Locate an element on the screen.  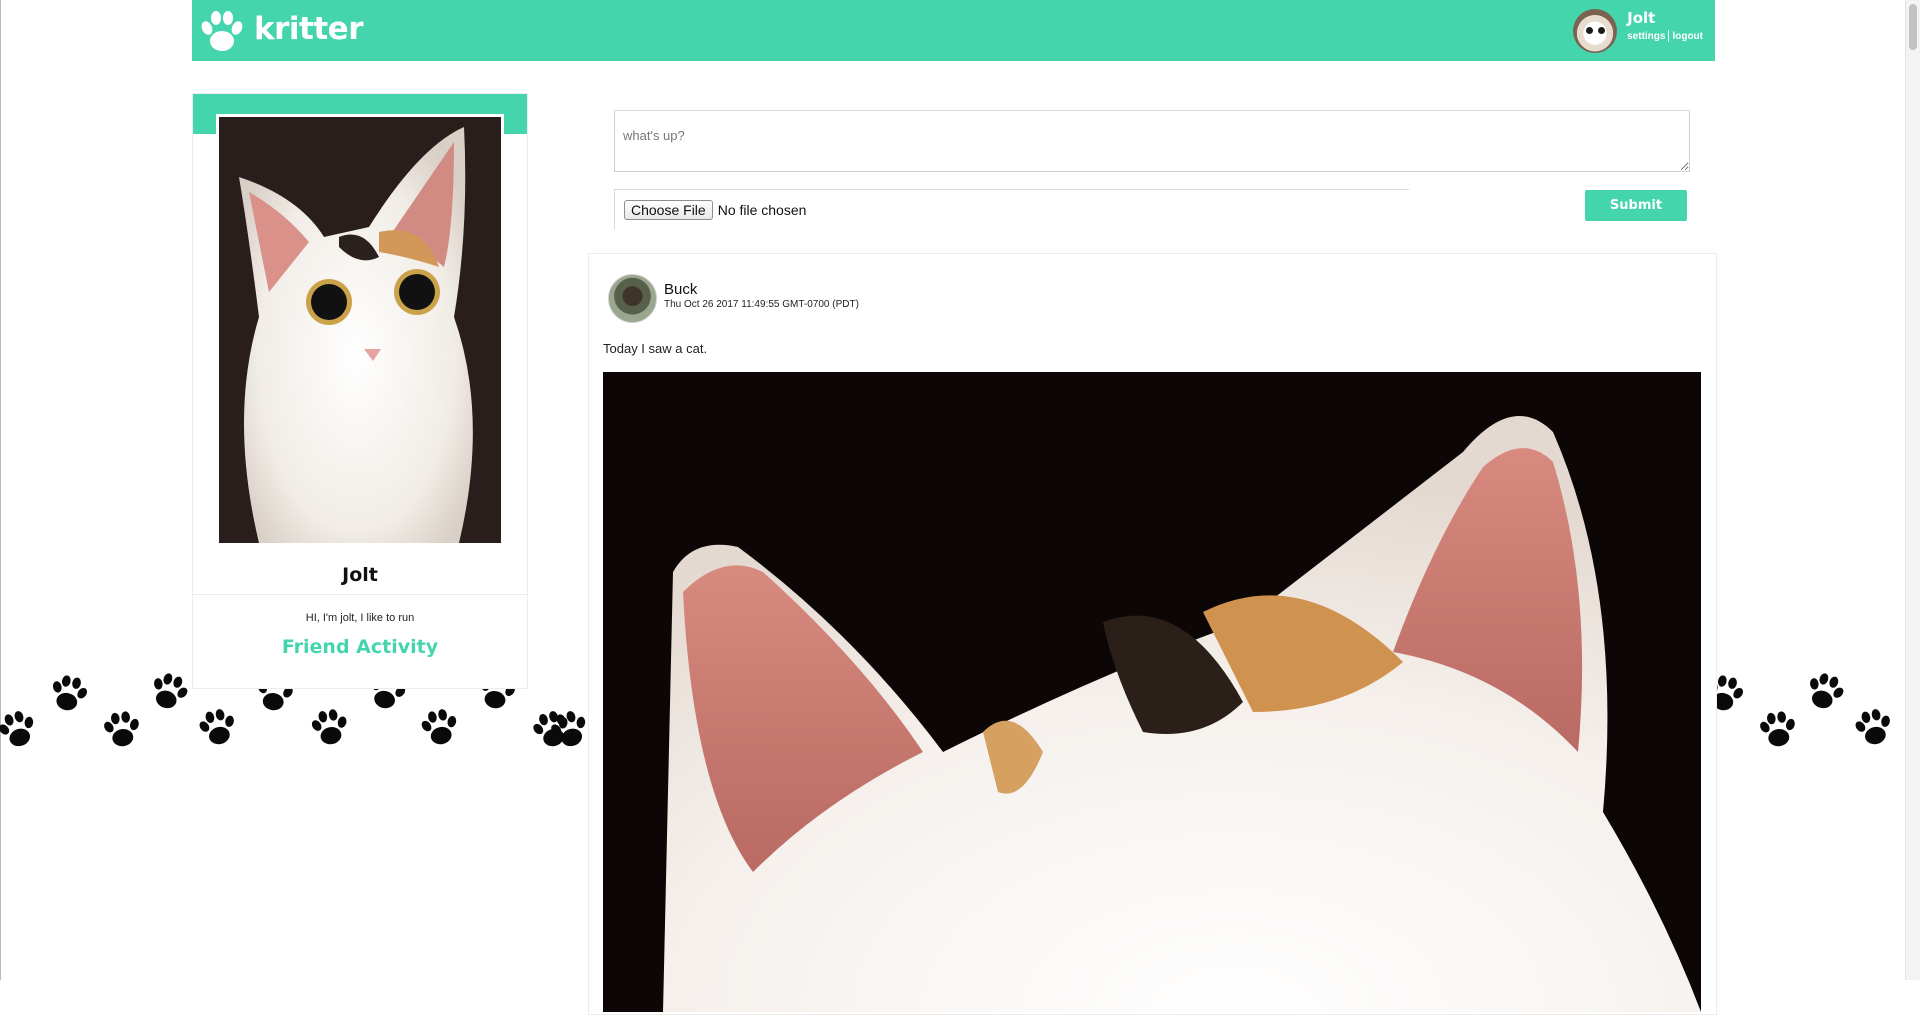
profile-name: Jolt is located at coordinates (360, 575).